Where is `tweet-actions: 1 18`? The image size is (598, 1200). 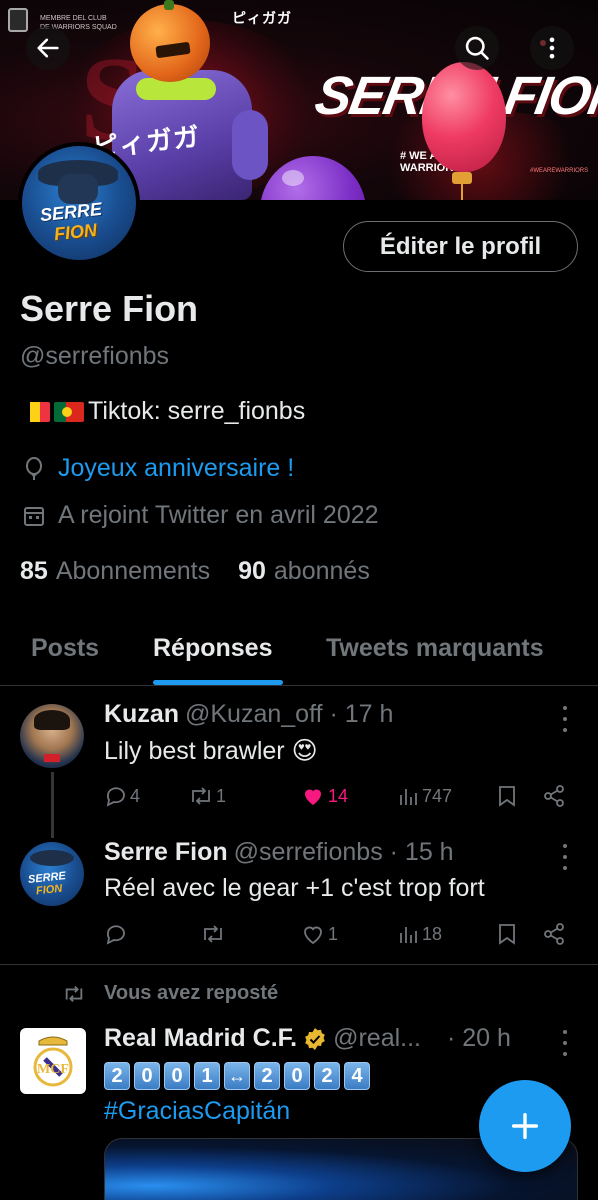
tweet-actions: 1 18 is located at coordinates (339, 937).